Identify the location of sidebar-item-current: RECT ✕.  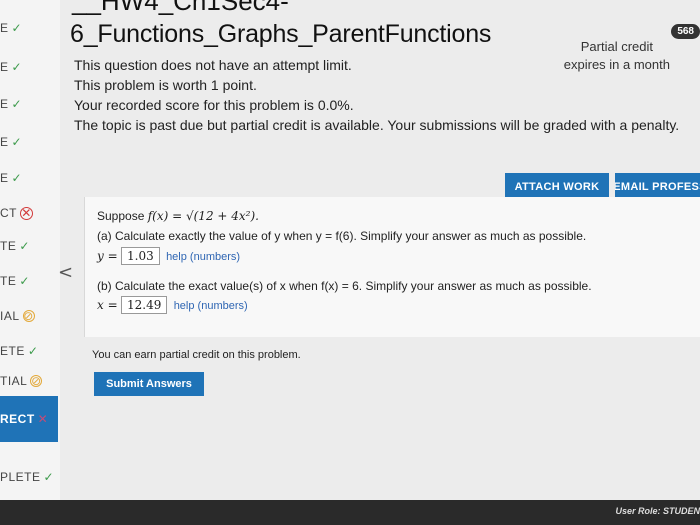
(29, 419).